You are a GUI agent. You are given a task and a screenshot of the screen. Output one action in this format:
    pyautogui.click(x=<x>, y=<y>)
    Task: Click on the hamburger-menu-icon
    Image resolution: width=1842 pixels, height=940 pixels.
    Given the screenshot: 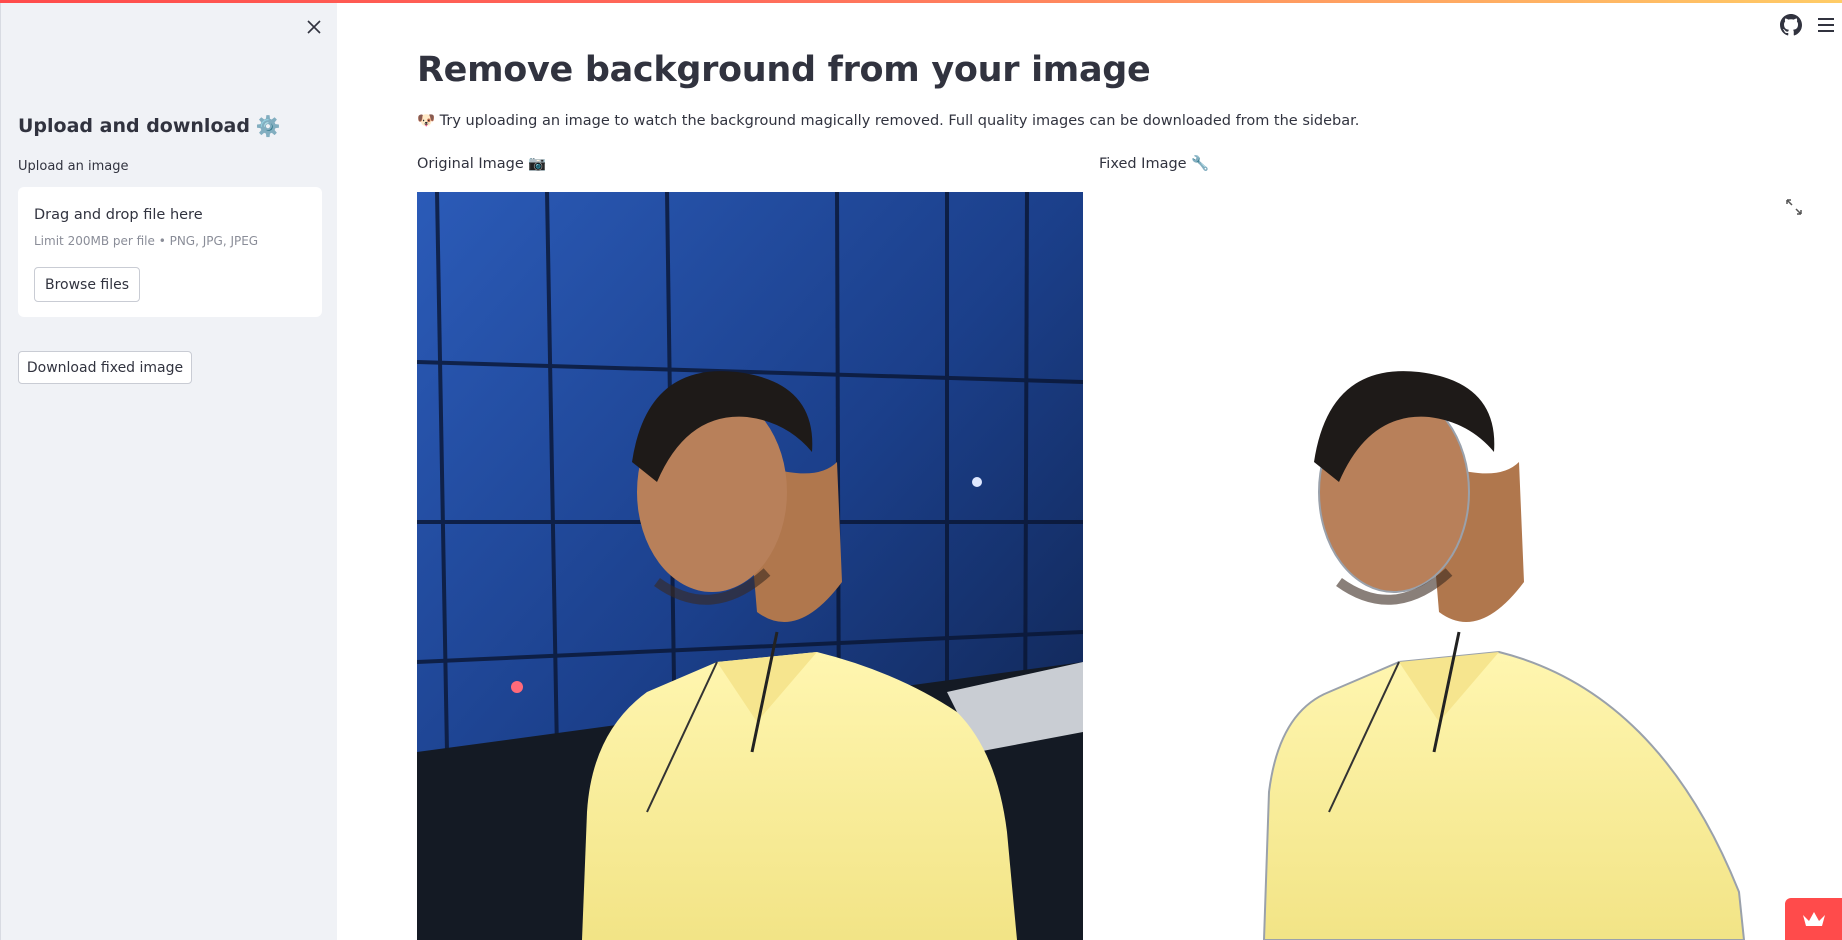 What is the action you would take?
    pyautogui.click(x=1826, y=25)
    